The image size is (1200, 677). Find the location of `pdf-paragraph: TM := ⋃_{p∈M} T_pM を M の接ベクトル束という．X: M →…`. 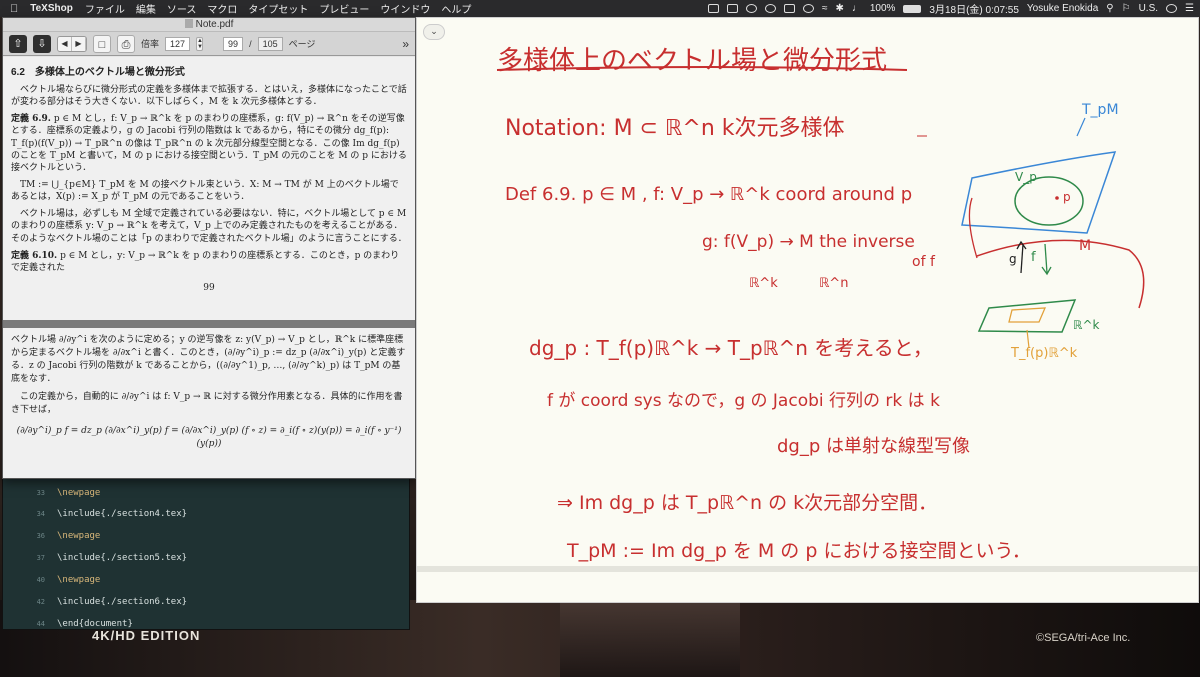

pdf-paragraph: TM := ⋃_{p∈M} T_pM を M の接ベクトル束という．X: M →… is located at coordinates (205, 191).